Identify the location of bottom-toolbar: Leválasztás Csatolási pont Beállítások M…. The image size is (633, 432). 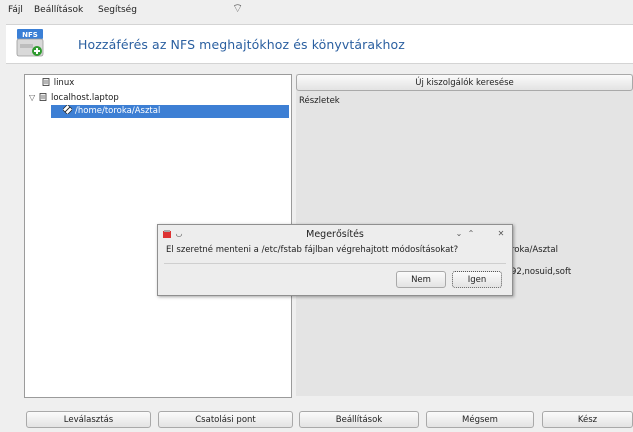
(316, 416).